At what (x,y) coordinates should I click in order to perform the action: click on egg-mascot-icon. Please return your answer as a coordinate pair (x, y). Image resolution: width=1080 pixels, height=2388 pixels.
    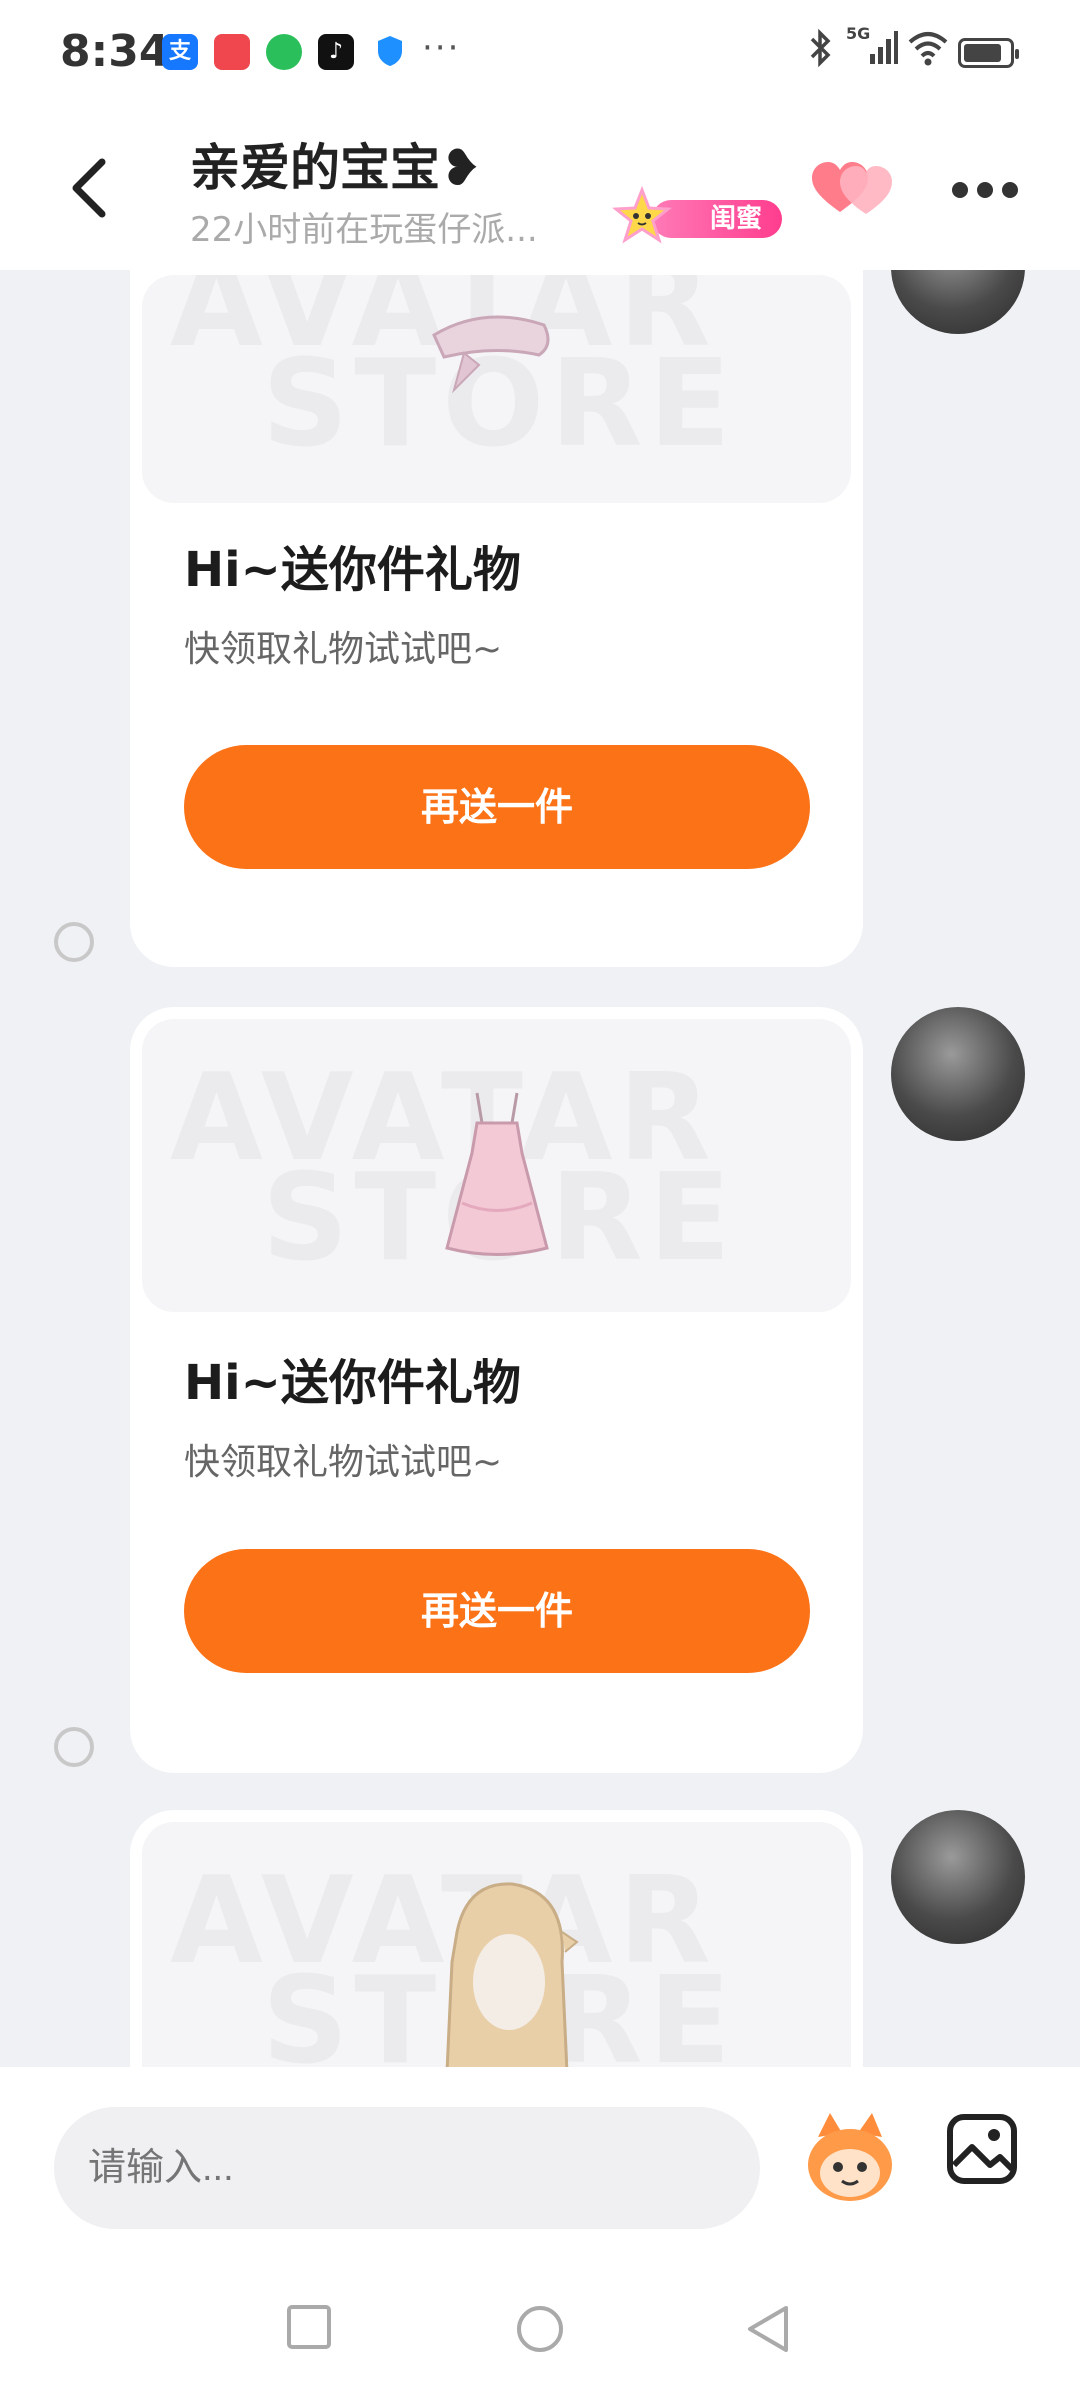
    Looking at the image, I should click on (850, 2157).